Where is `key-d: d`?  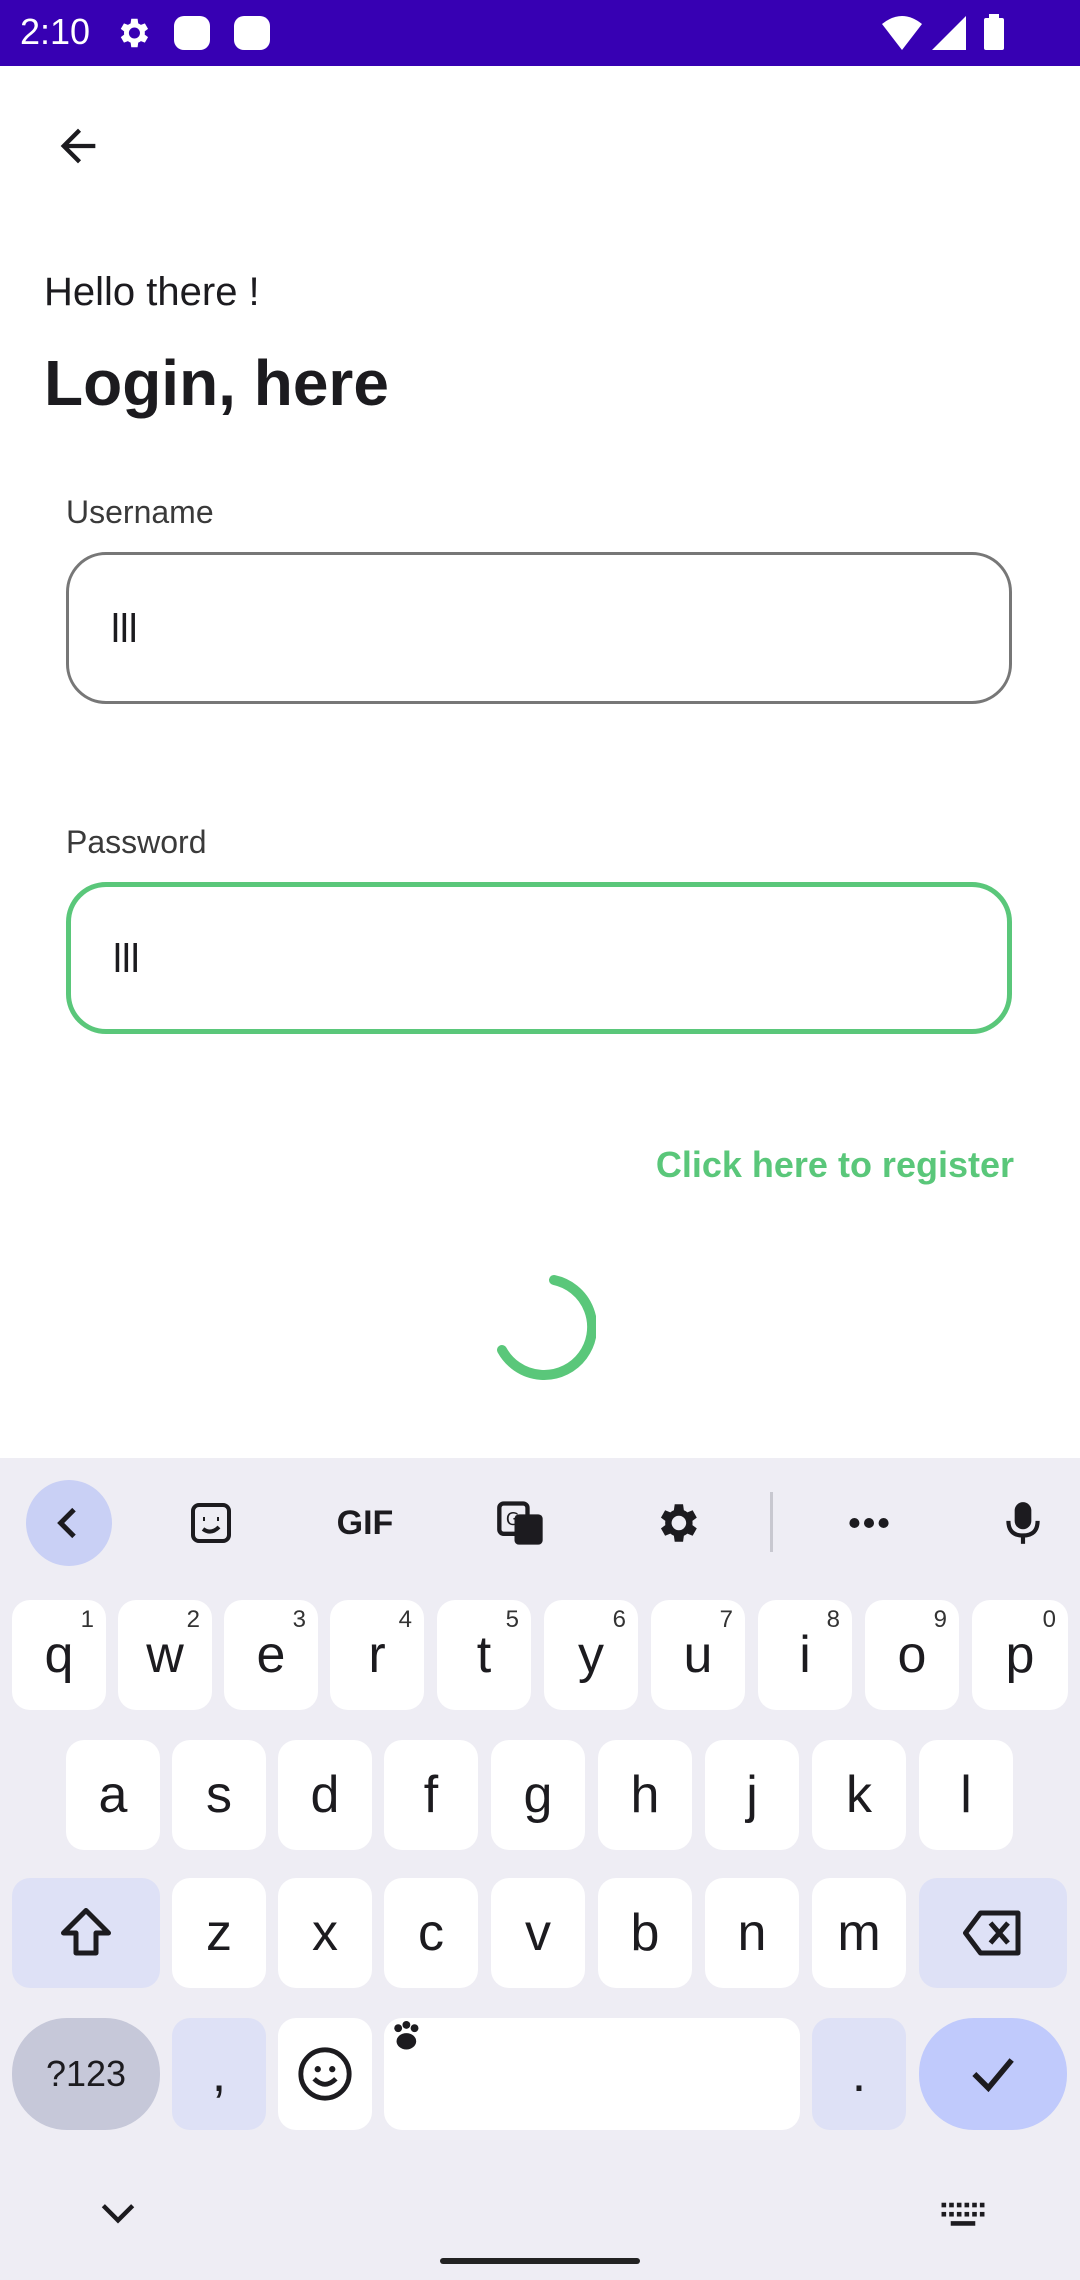 key-d: d is located at coordinates (325, 1795).